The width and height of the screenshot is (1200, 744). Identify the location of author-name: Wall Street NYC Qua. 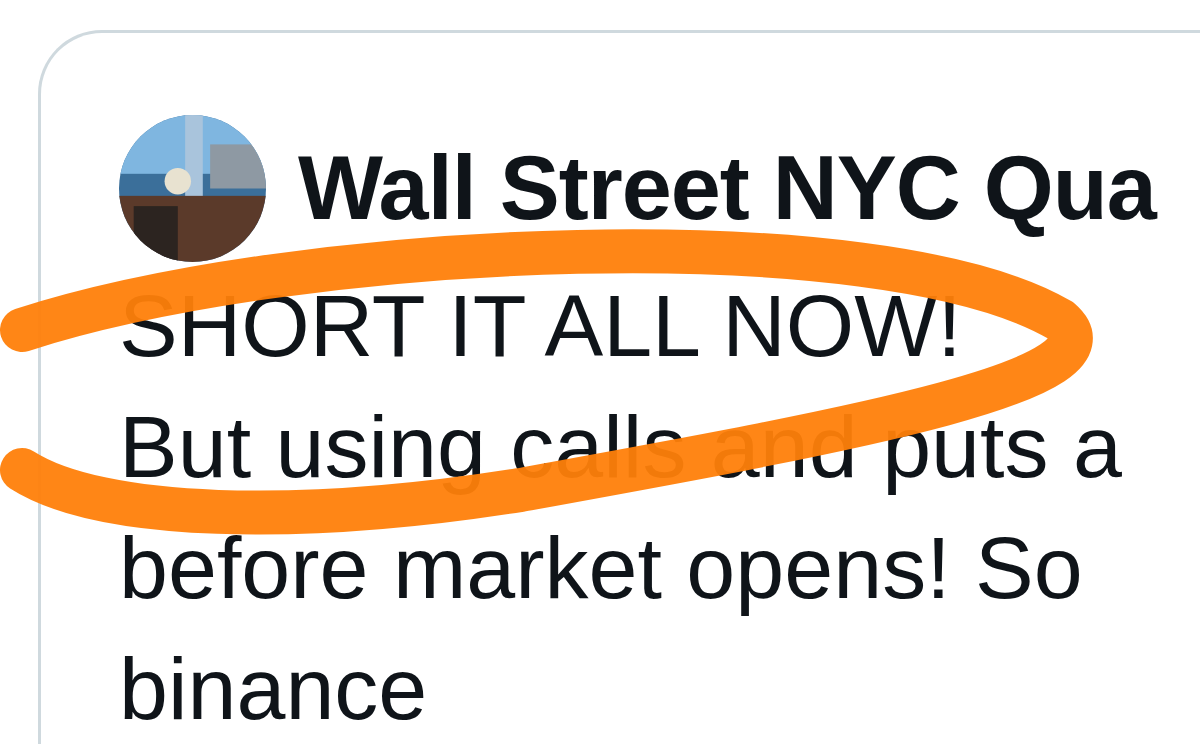
(727, 188).